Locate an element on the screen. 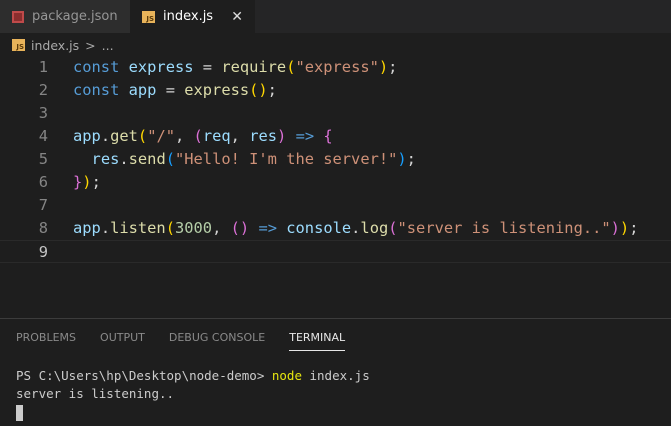 The image size is (671, 426). code-token: listen is located at coordinates (138, 228).